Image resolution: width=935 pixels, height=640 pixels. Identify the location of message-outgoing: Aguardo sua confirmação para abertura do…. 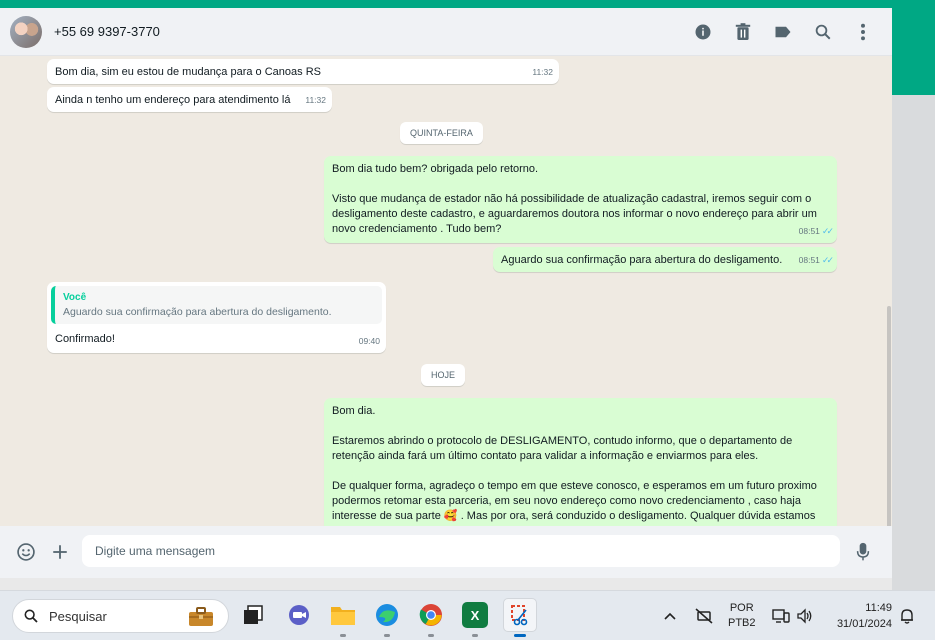
(665, 259).